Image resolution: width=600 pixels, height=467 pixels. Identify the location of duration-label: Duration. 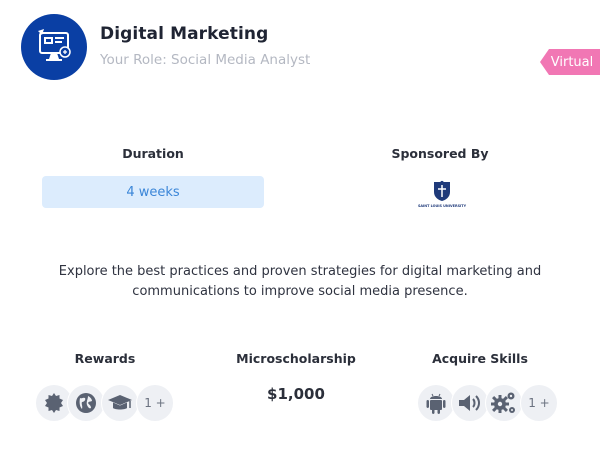
(153, 153).